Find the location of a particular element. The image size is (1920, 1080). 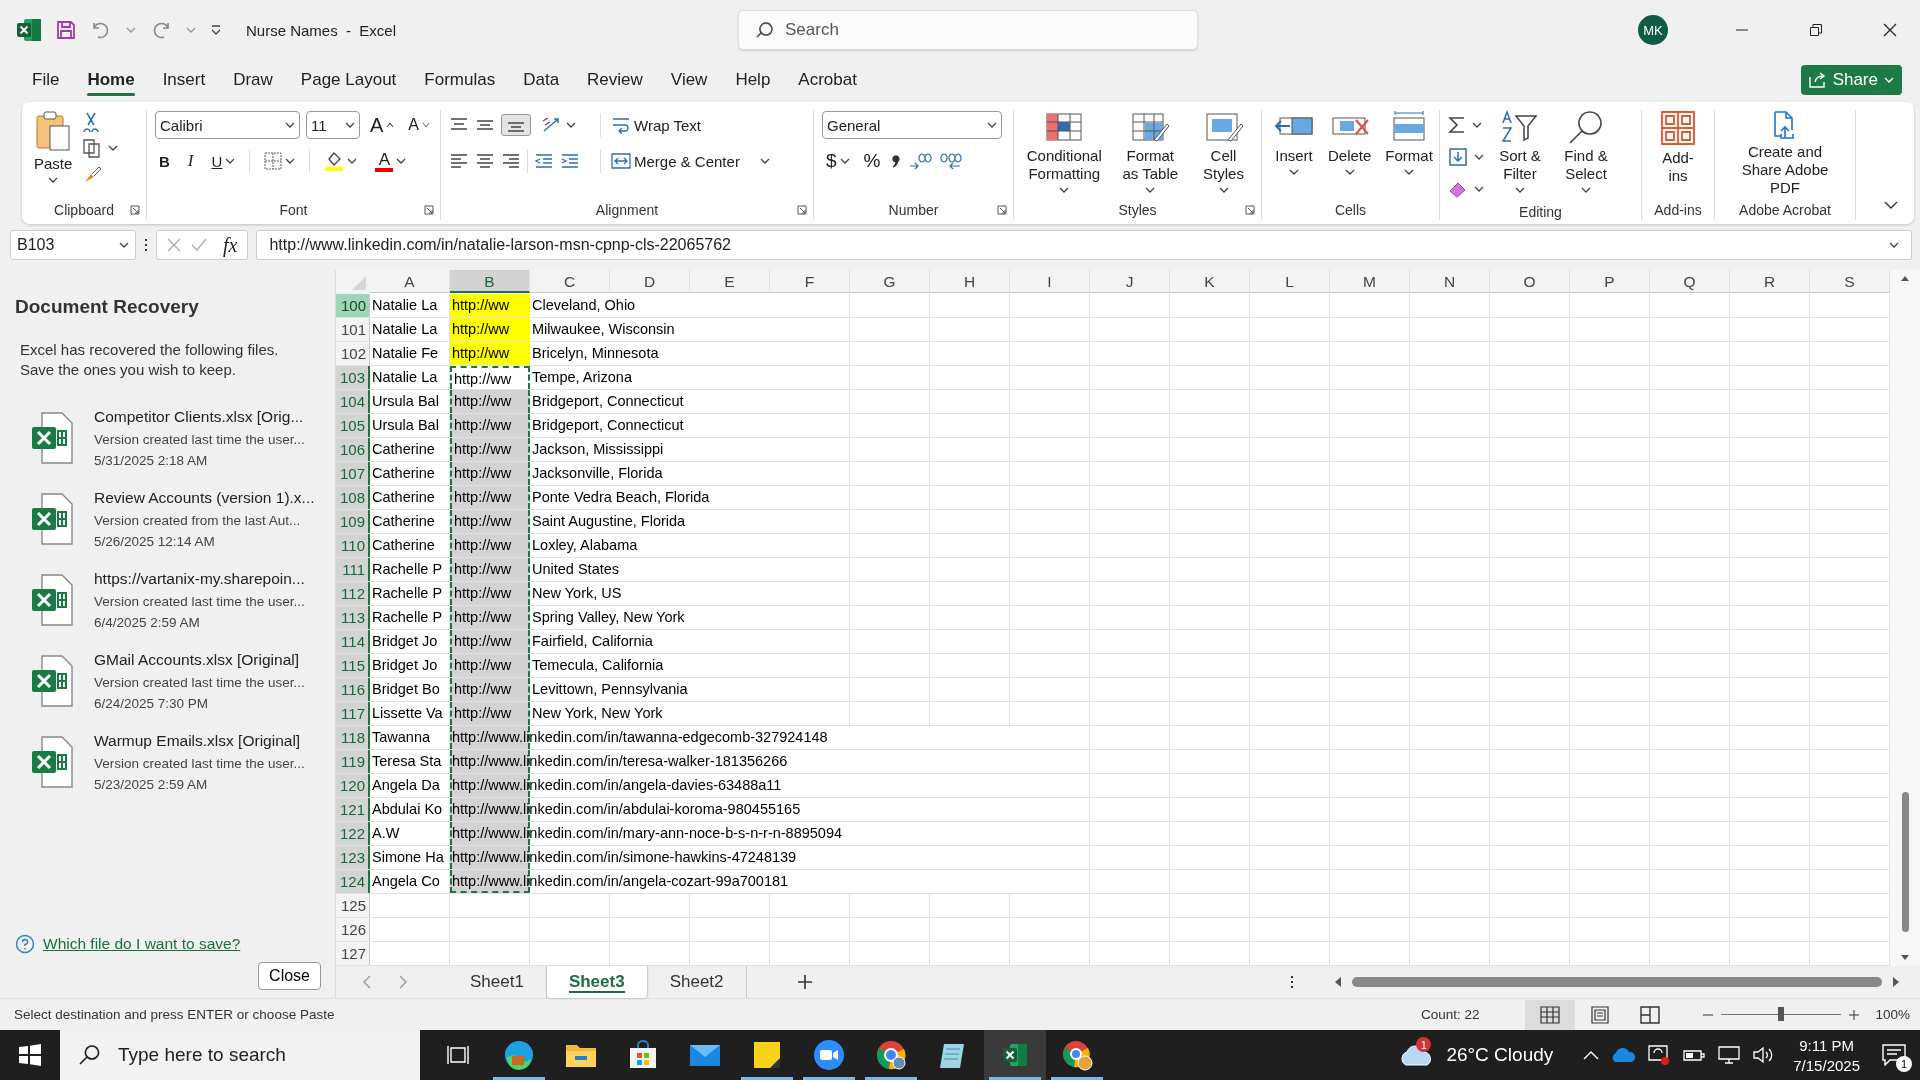

recovered-file-item: Review Accounts (version 1).x... Version created from the last Aut... 5/26/2025 12:14 AM is located at coordinates (175, 519).